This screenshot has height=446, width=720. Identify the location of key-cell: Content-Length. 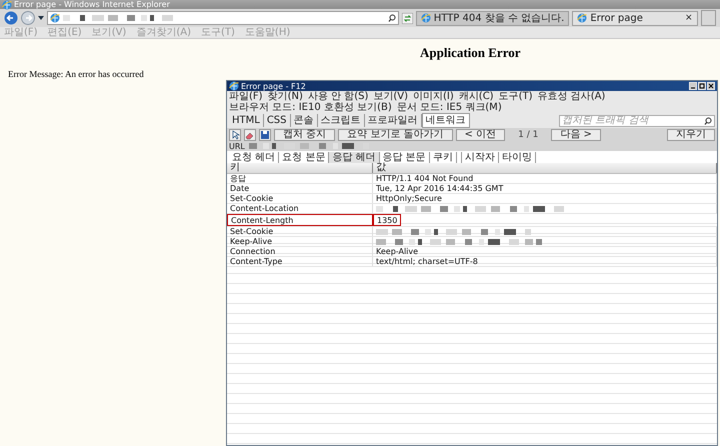
(300, 220).